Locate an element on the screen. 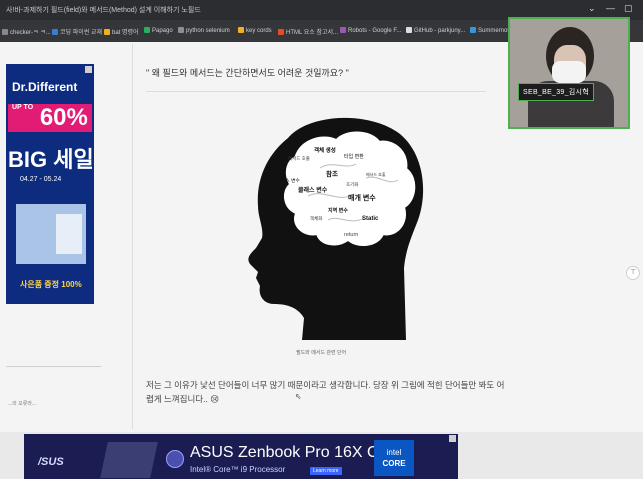  active-speaker-frame is located at coordinates (569, 73).